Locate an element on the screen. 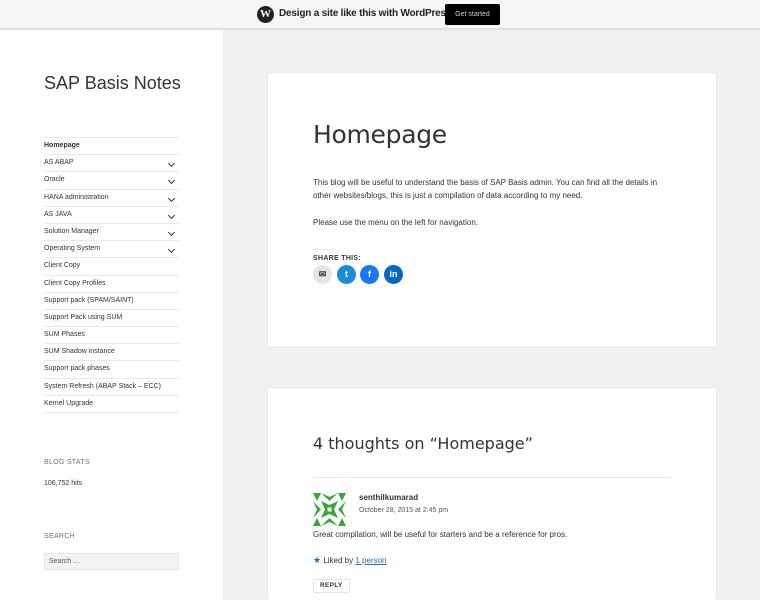 The height and width of the screenshot is (600, 760). site-title: SAP Basis Notes is located at coordinates (112, 83).